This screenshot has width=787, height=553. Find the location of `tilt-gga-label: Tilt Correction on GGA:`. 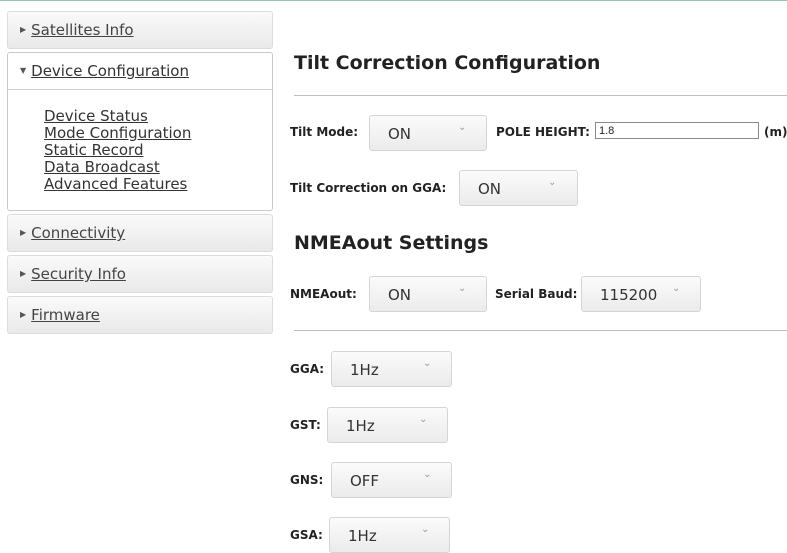

tilt-gga-label: Tilt Correction on GGA: is located at coordinates (368, 188).